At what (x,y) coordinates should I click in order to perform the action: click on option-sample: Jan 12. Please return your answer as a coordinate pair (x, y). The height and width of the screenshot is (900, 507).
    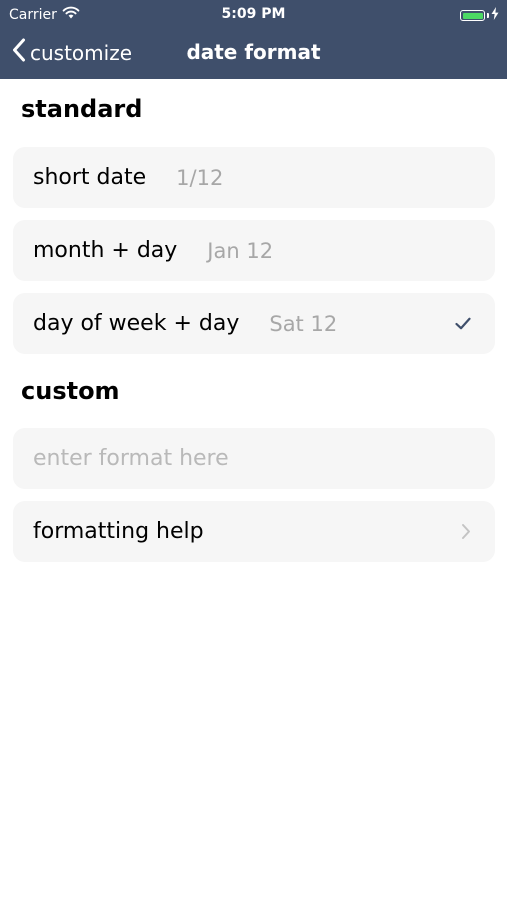
    Looking at the image, I should click on (240, 250).